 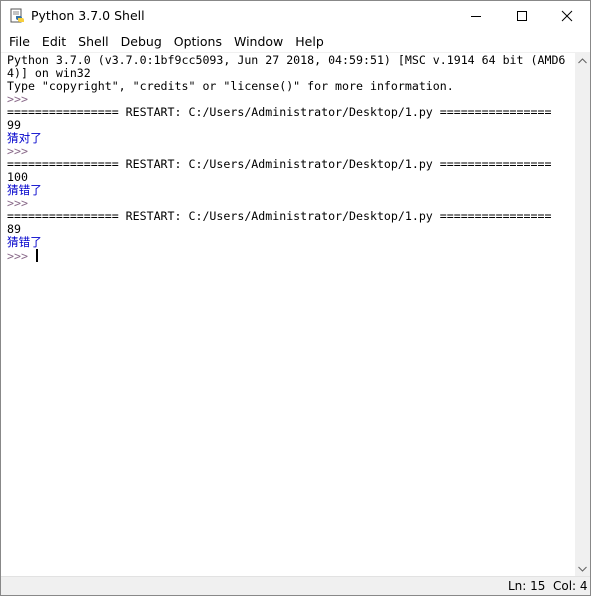 What do you see at coordinates (198, 41) in the screenshot?
I see `menu-options: Options` at bounding box center [198, 41].